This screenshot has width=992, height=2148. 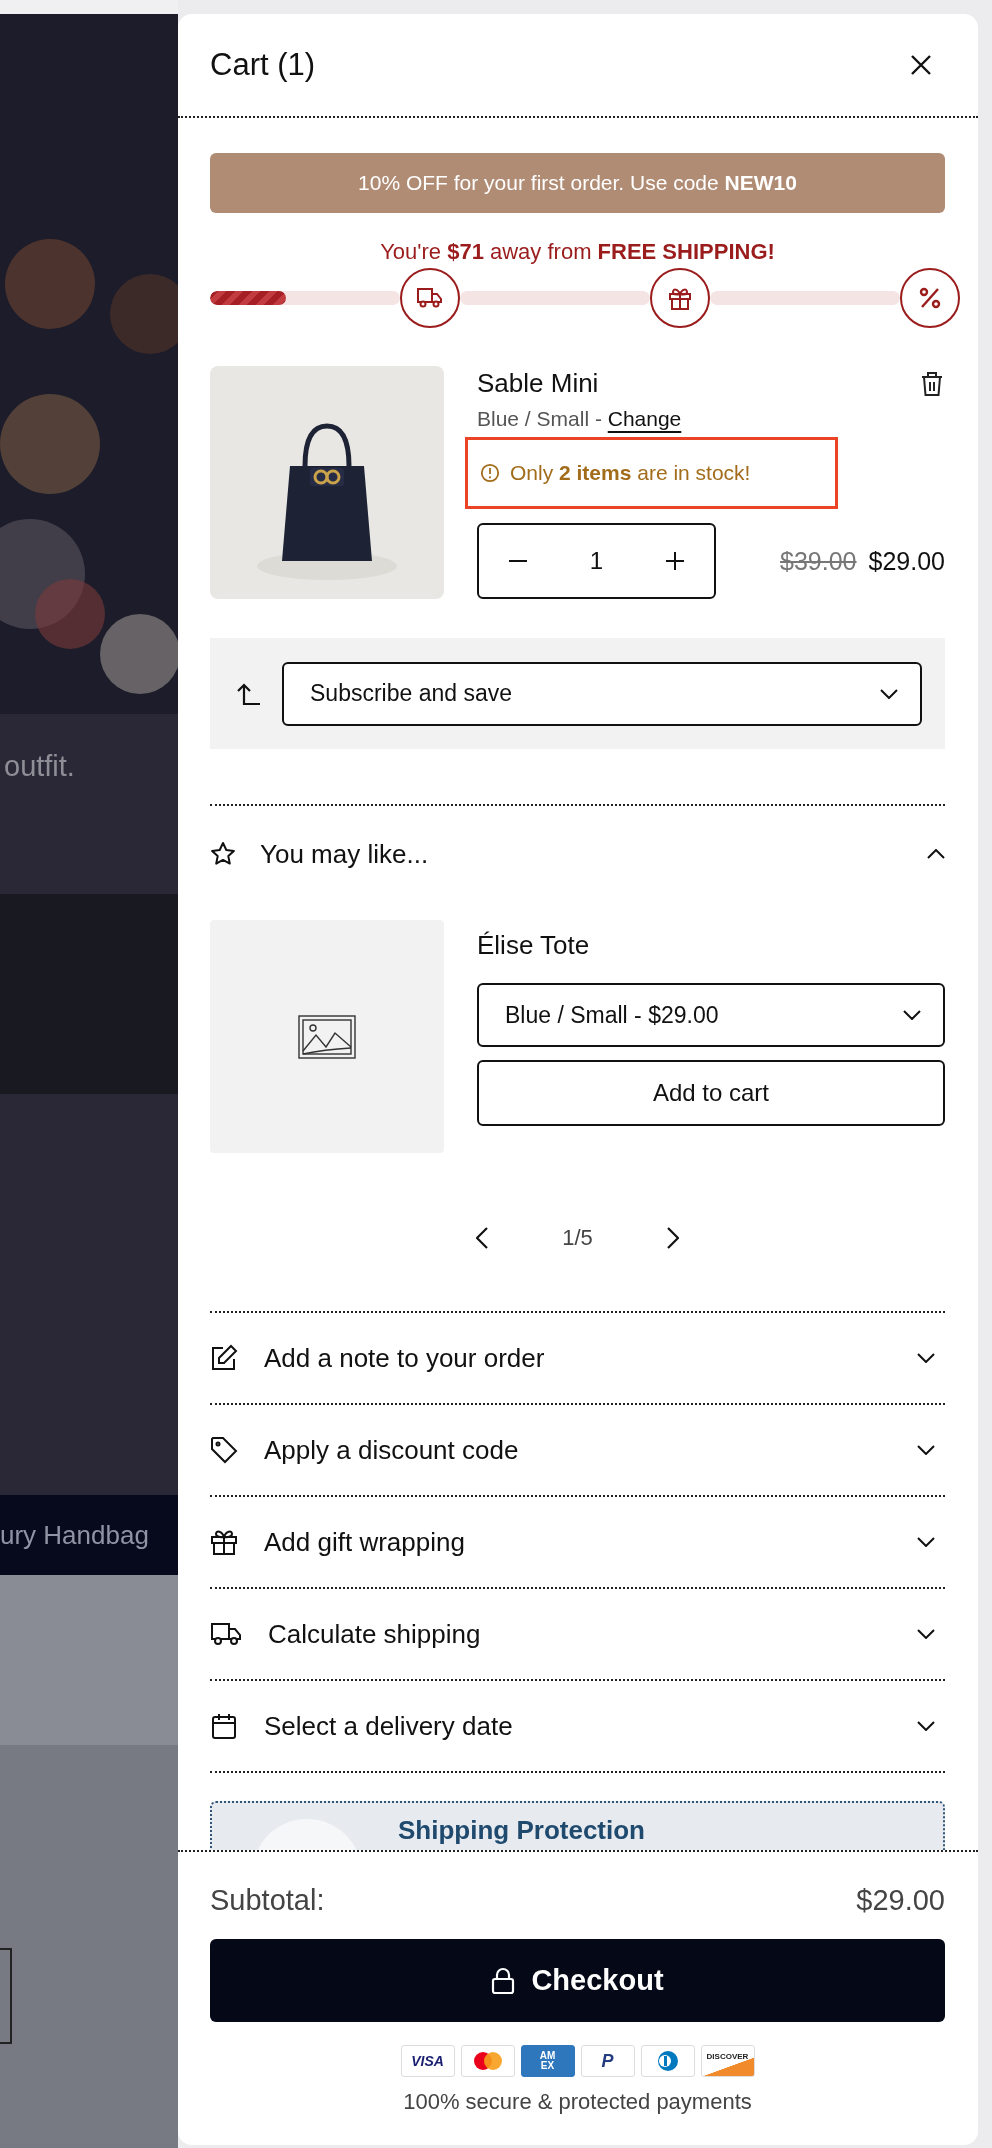 I want to click on page-indicator: 1/5, so click(x=577, y=1238).